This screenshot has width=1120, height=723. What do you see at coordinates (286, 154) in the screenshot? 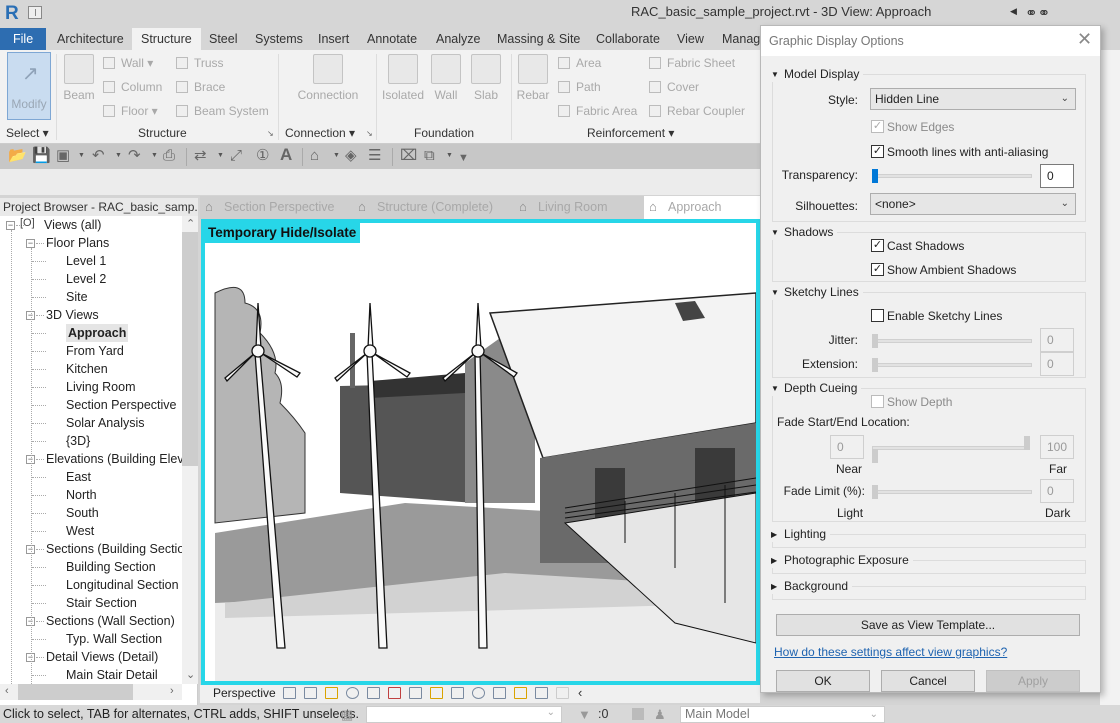
I see `text-icon: A` at bounding box center [286, 154].